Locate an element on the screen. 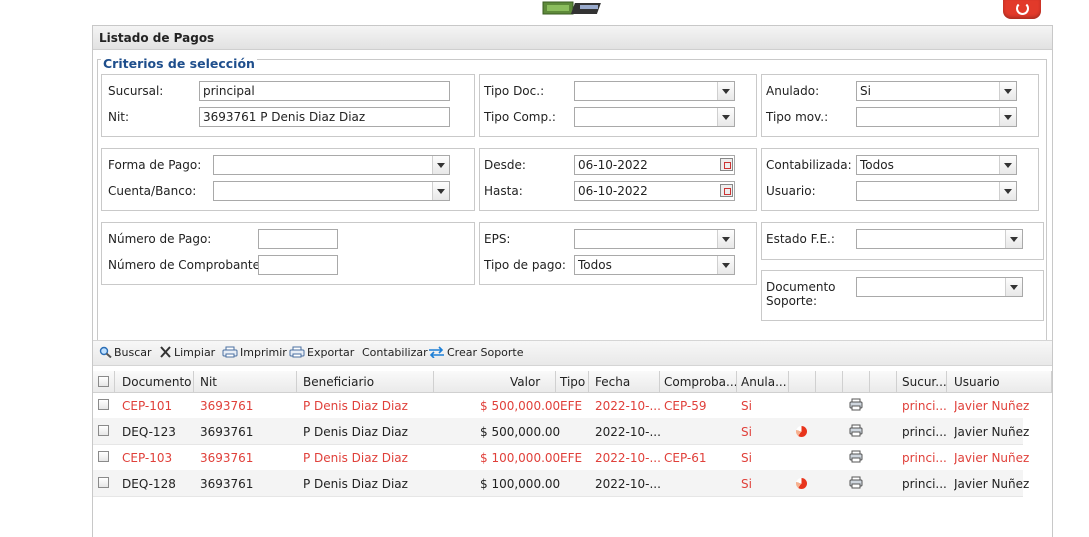 This screenshot has height=537, width=1089. header-fecha: Fecha is located at coordinates (612, 382).